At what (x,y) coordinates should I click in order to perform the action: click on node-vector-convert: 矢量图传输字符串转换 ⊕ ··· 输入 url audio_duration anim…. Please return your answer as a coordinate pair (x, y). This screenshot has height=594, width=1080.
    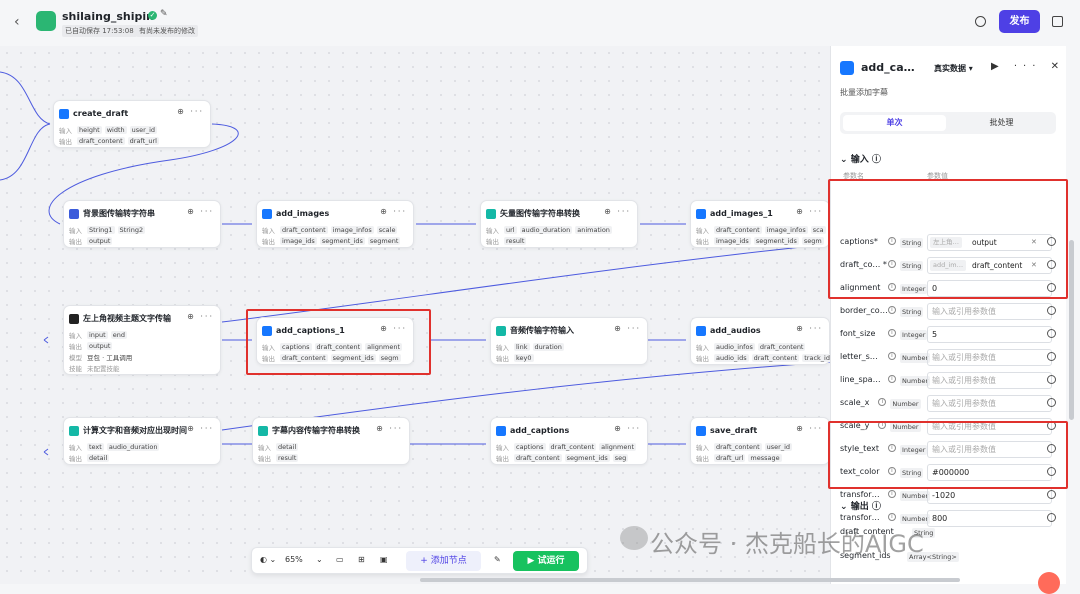
    Looking at the image, I should click on (559, 224).